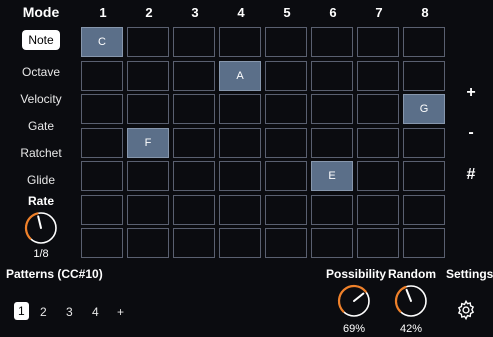 This screenshot has width=493, height=337. I want to click on column-header-1: 1, so click(103, 12).